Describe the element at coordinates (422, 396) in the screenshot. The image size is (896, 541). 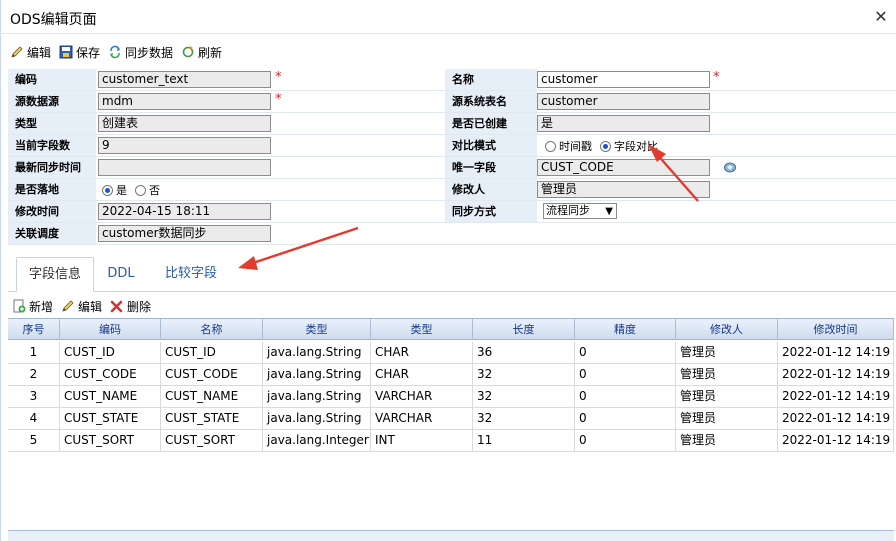
I see `cell-db-type: VARCHAR` at that location.